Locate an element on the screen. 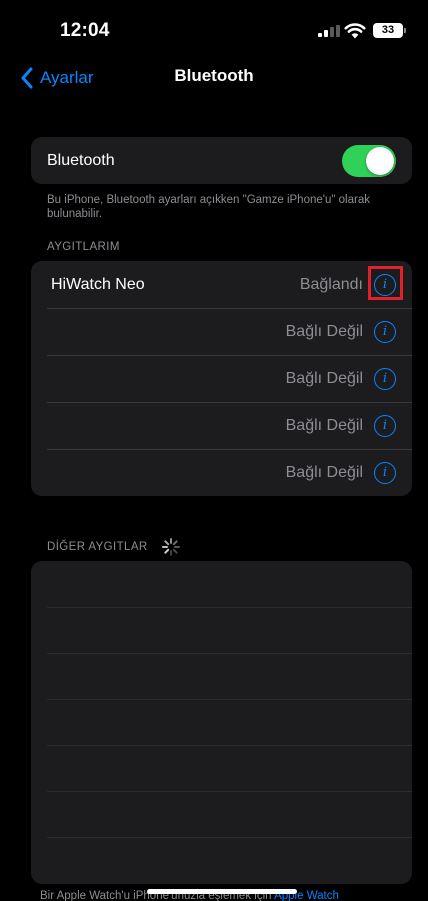  status-bar: 12:04 33 is located at coordinates (214, 28).